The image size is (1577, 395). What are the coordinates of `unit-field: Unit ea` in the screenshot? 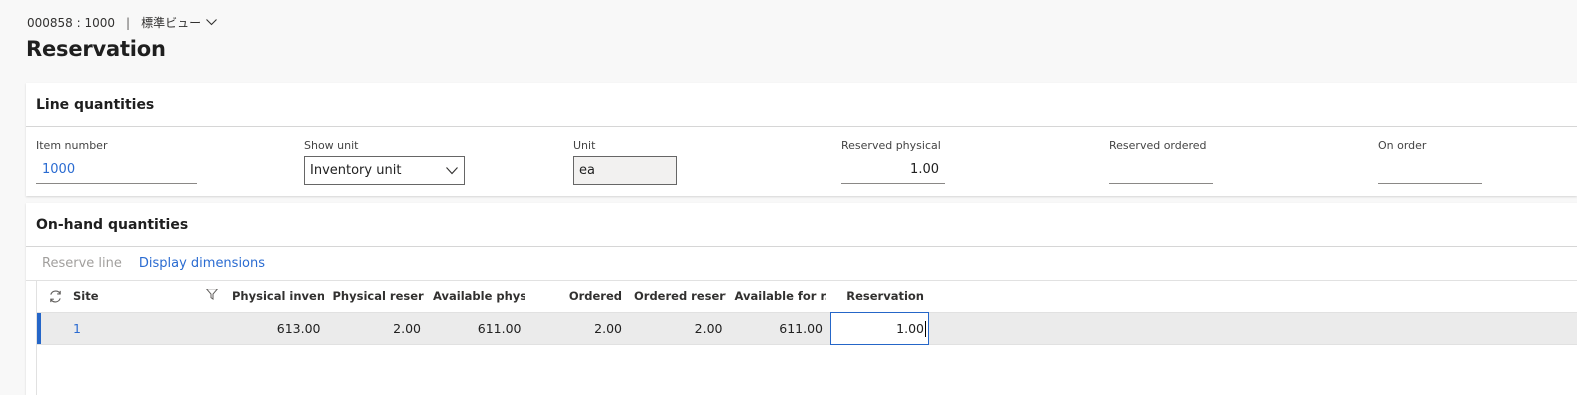 It's located at (625, 162).